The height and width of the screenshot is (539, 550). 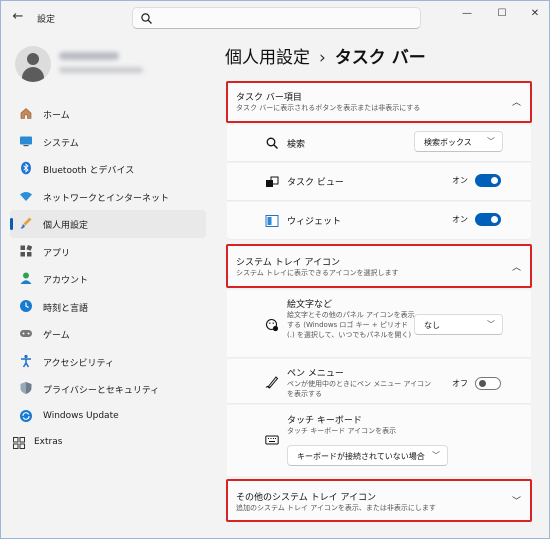 What do you see at coordinates (379, 266) in the screenshot?
I see `system-tray-section-header: システム トレイ アイコン システム トレイに表示できるアイコンを選択します ︿` at bounding box center [379, 266].